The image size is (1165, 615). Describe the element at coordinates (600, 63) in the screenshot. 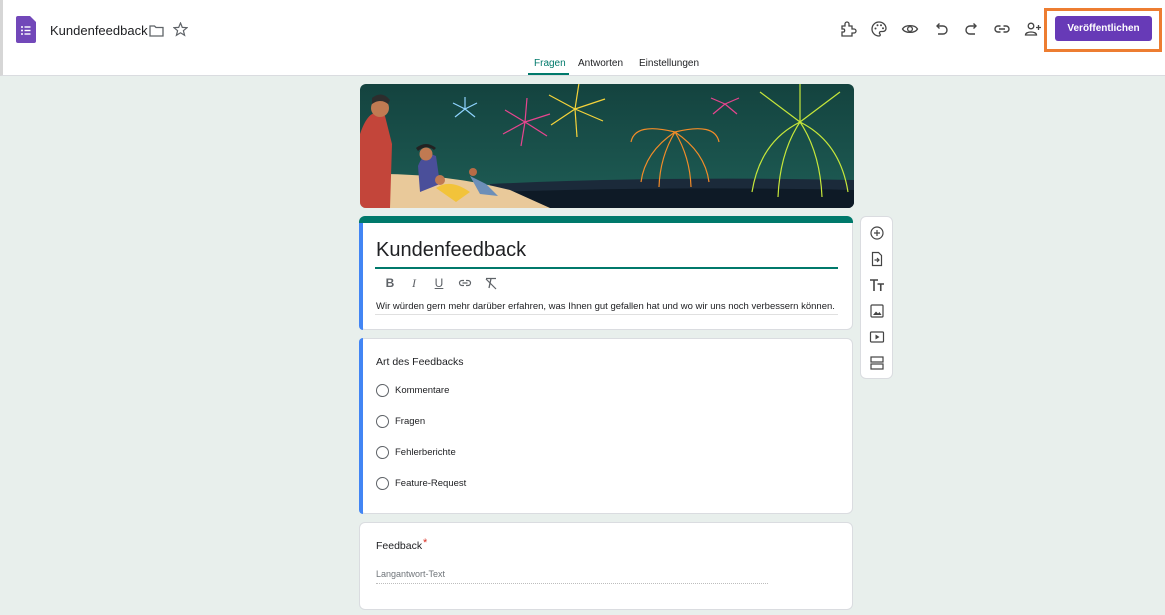

I see `tab-responses: Antworten` at that location.